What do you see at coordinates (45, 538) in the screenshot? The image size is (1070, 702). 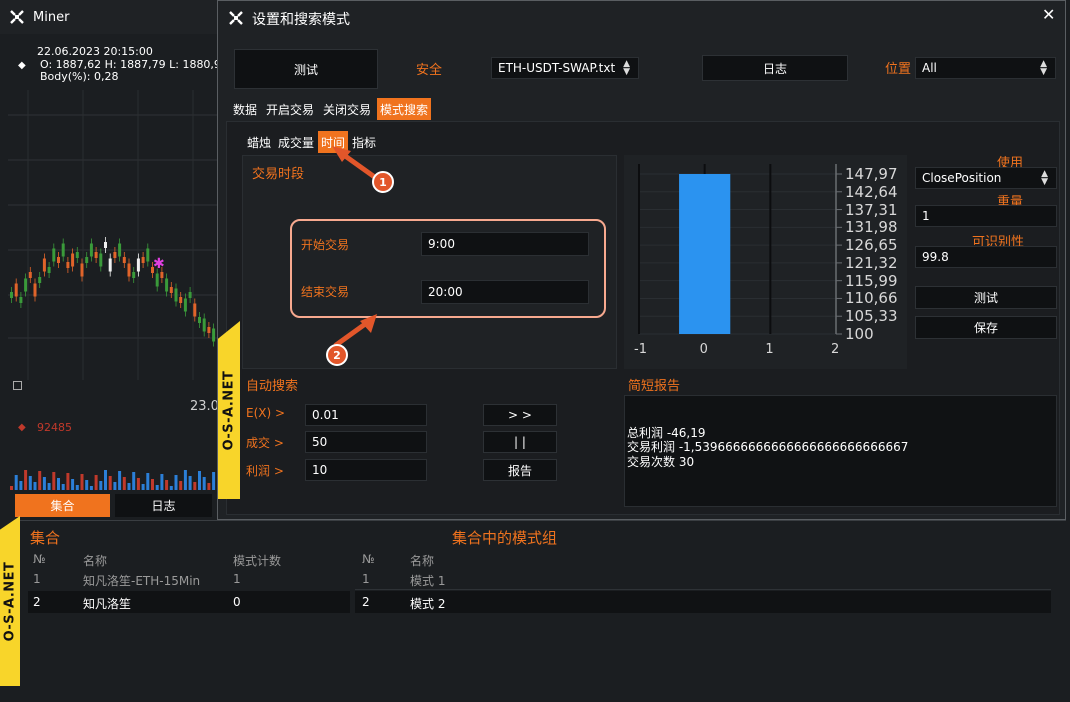 I see `collection-title: 集合` at bounding box center [45, 538].